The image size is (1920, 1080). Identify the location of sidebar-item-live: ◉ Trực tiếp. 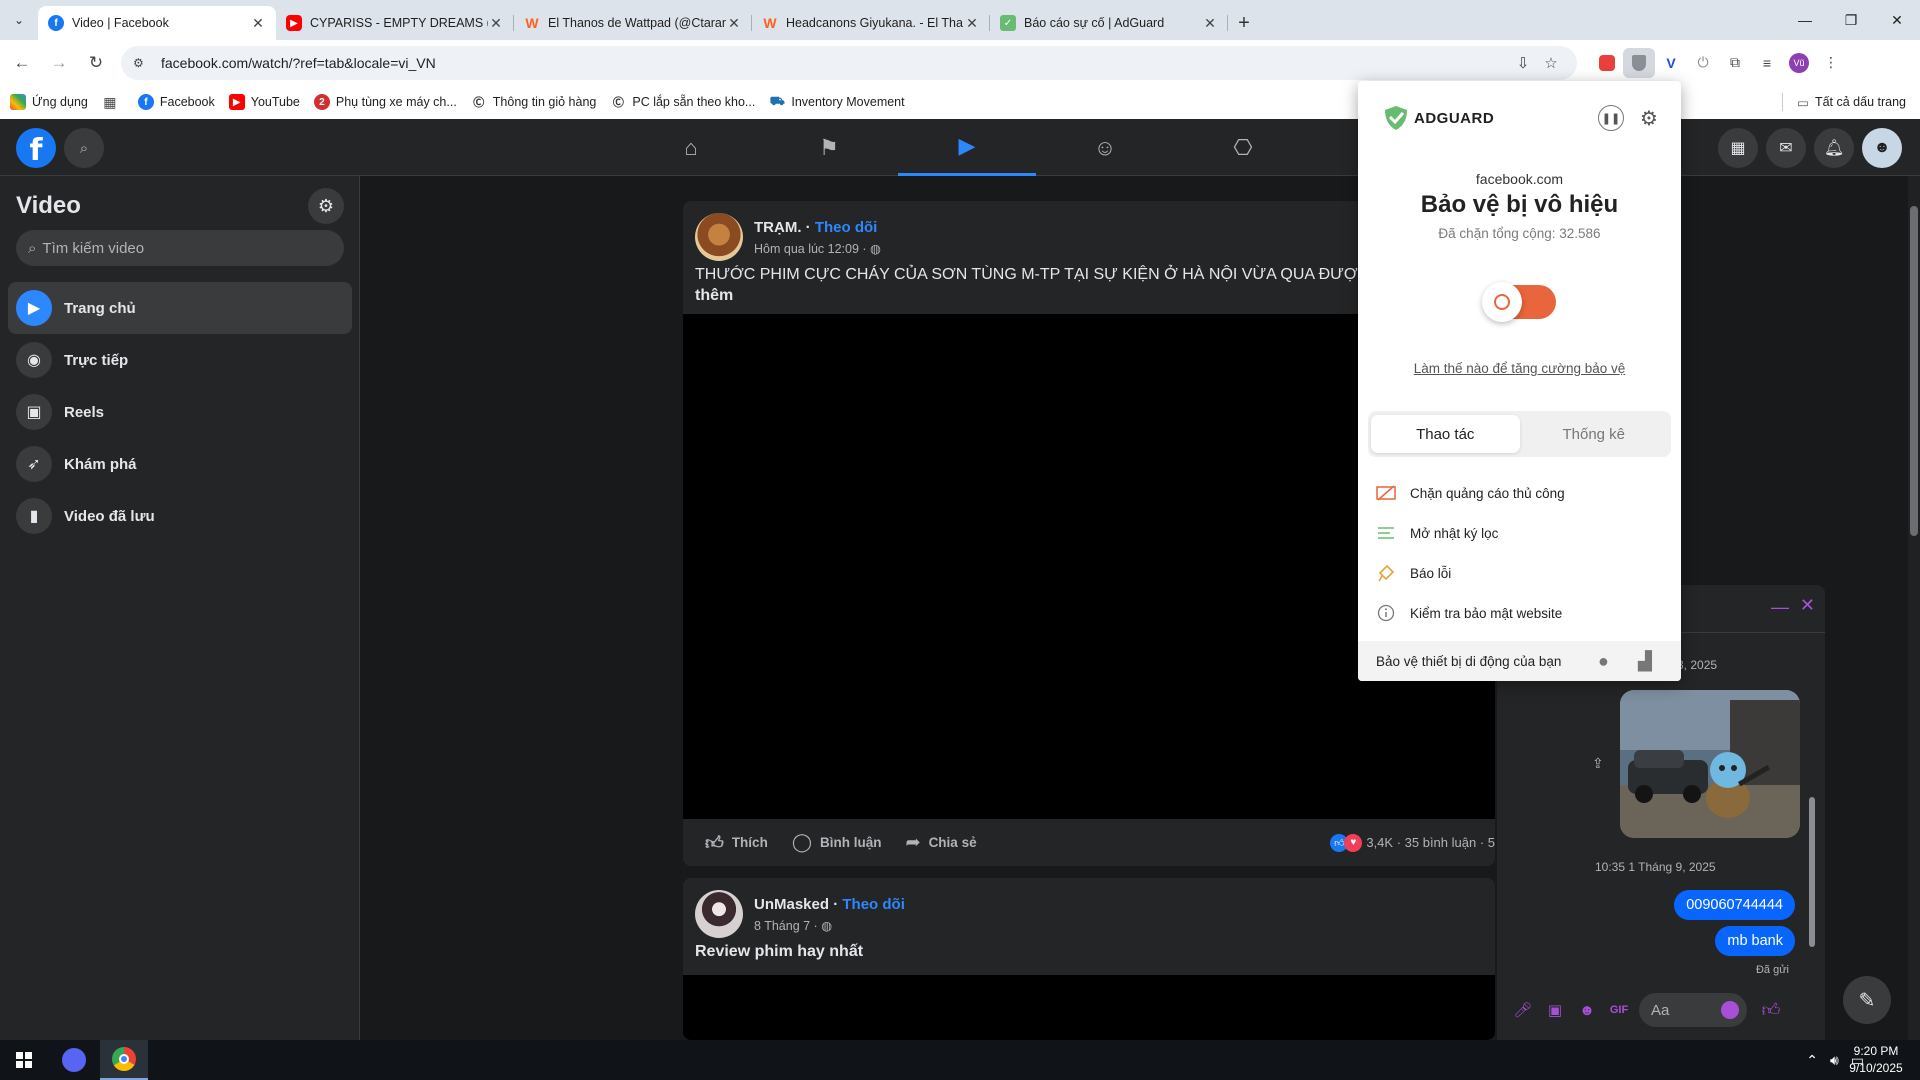
(180, 360).